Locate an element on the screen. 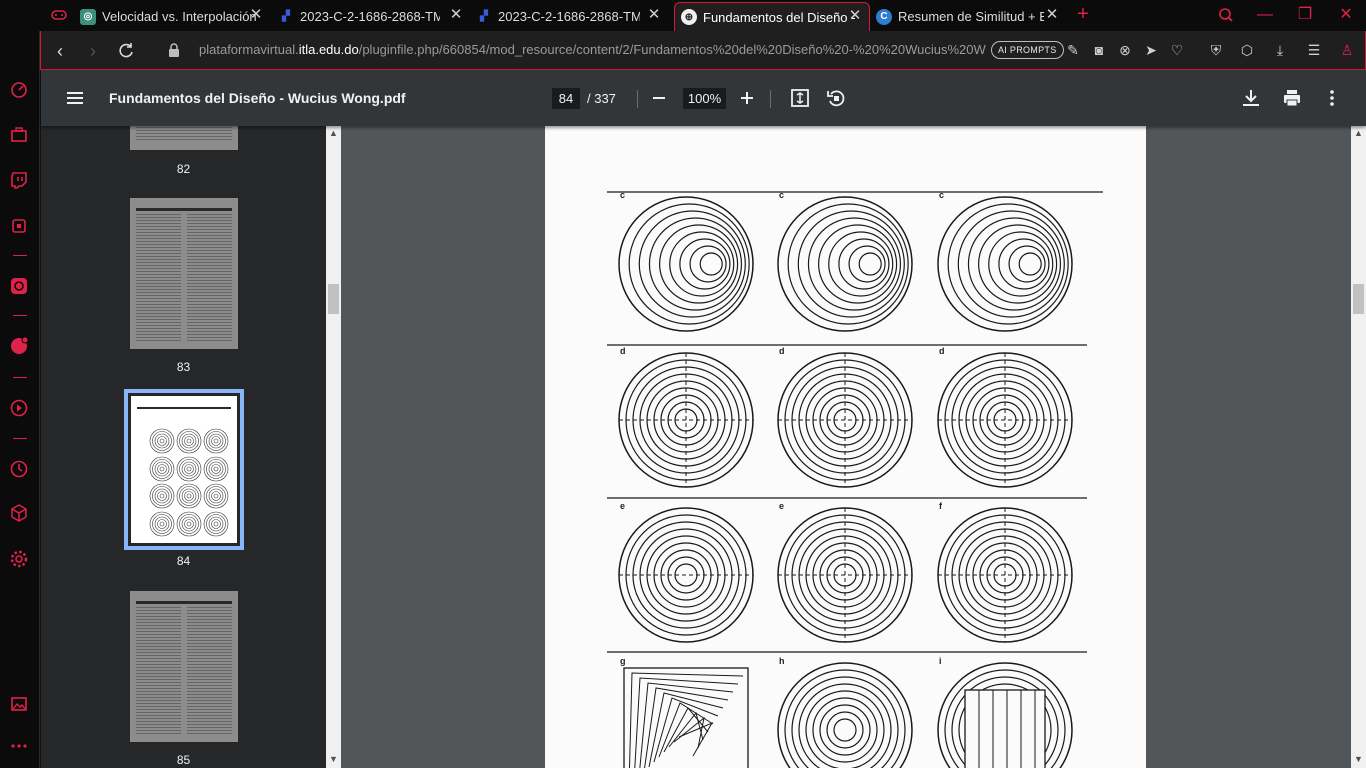 The width and height of the screenshot is (1366, 768). menu-hamburger-icon is located at coordinates (75, 98).